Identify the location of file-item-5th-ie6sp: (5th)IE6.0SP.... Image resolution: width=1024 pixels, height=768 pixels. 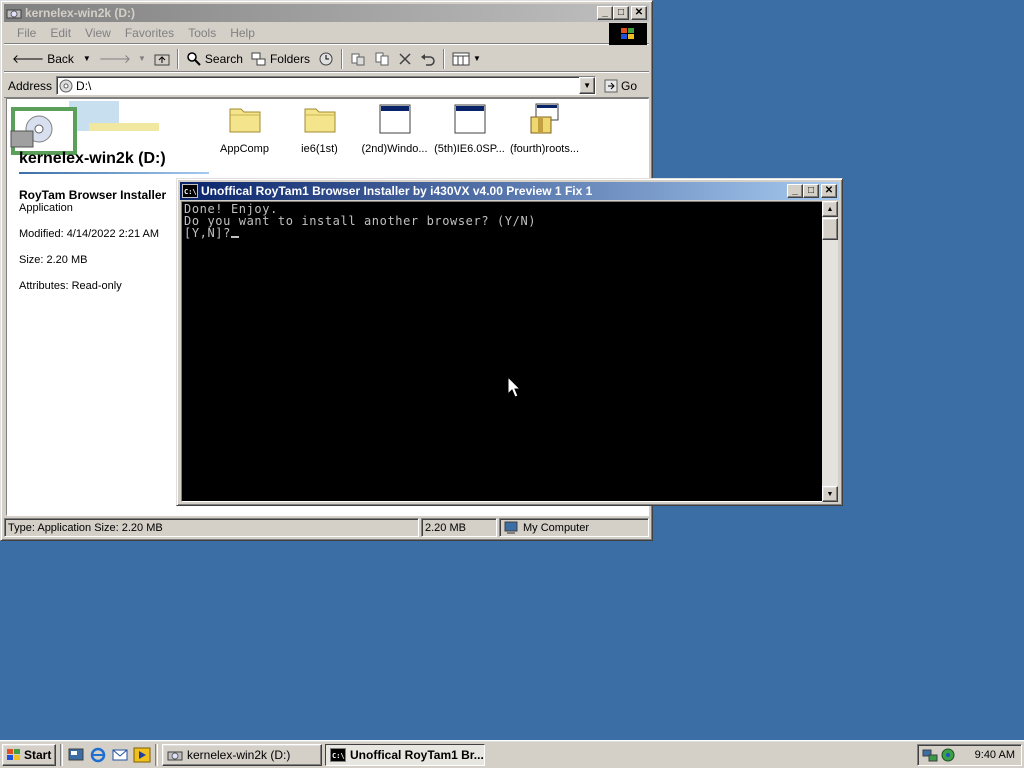
(469, 127).